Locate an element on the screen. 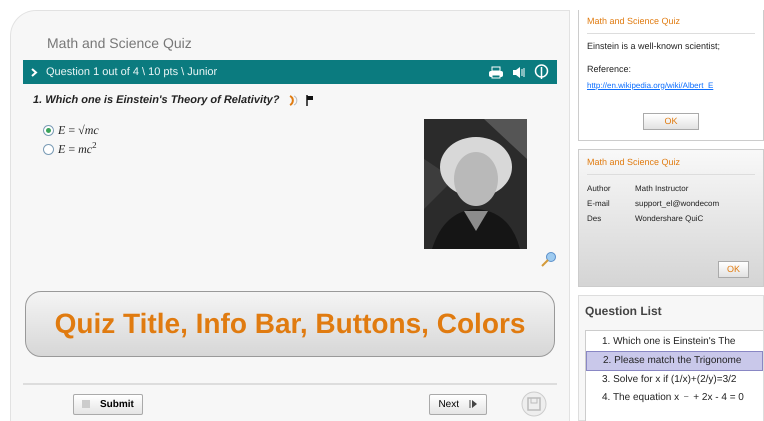 The height and width of the screenshot is (421, 764). chevron-icon is located at coordinates (34, 72).